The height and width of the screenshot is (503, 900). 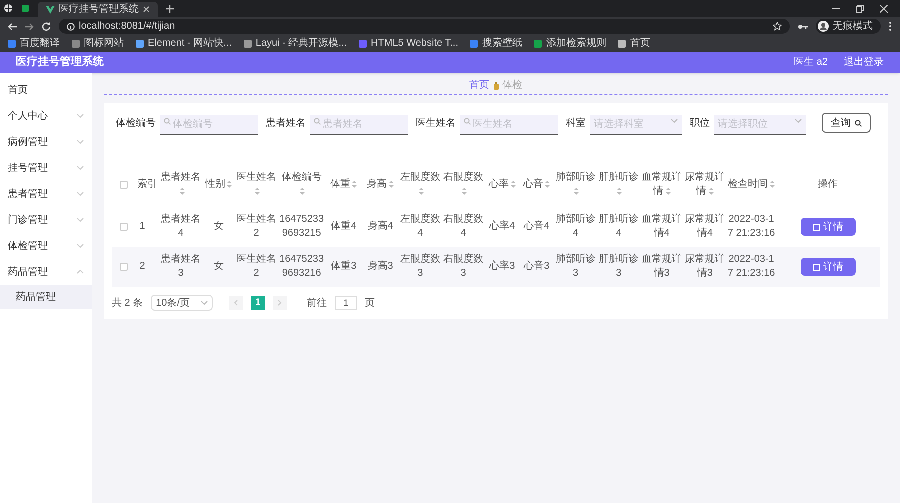 I want to click on submenu-item: 药品管理, so click(x=46, y=297).